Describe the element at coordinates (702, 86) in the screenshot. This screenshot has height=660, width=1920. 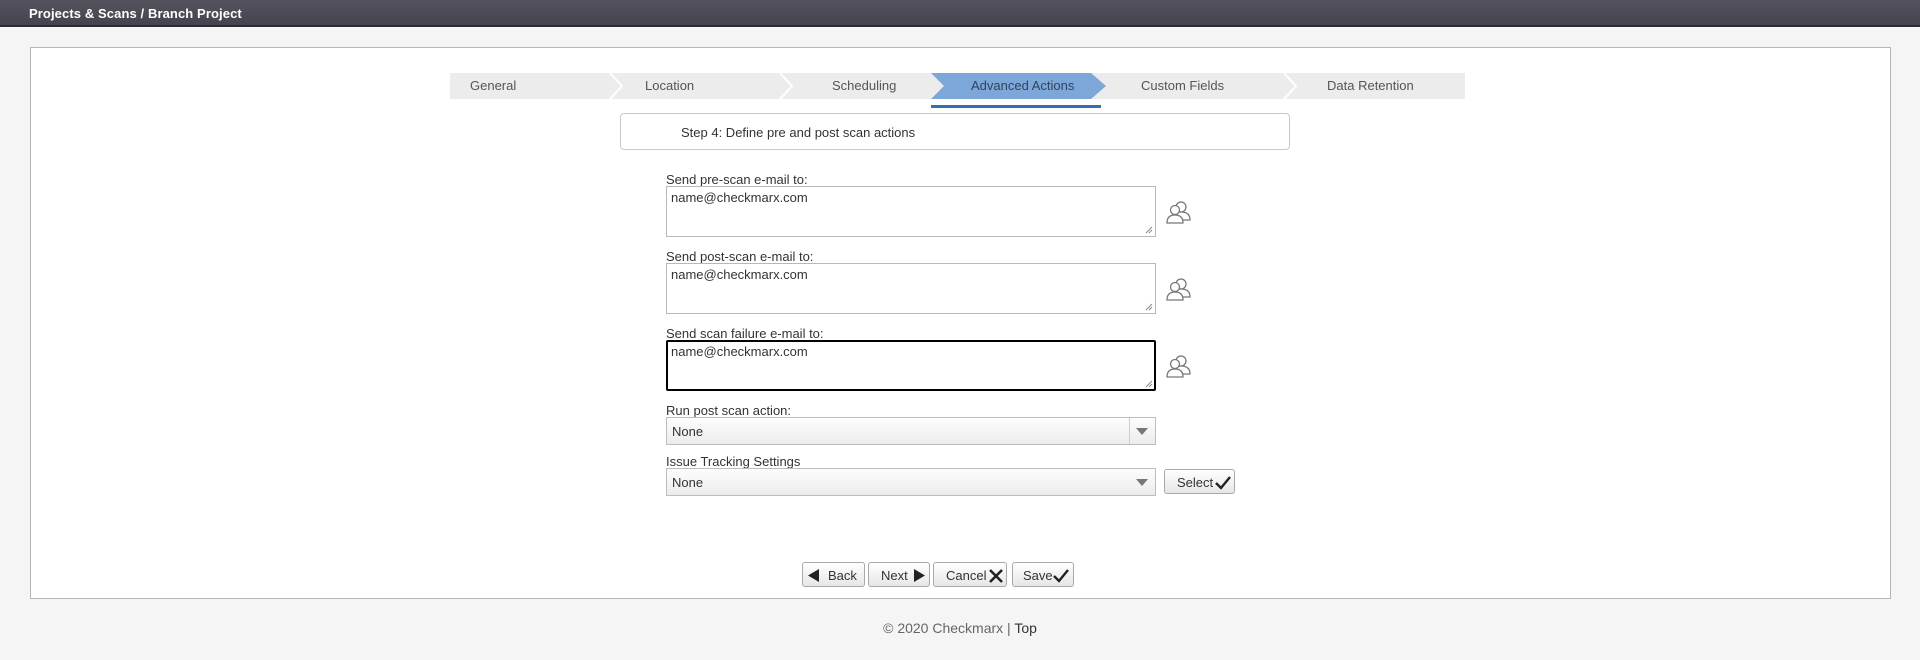
I see `tab-location: Location` at that location.